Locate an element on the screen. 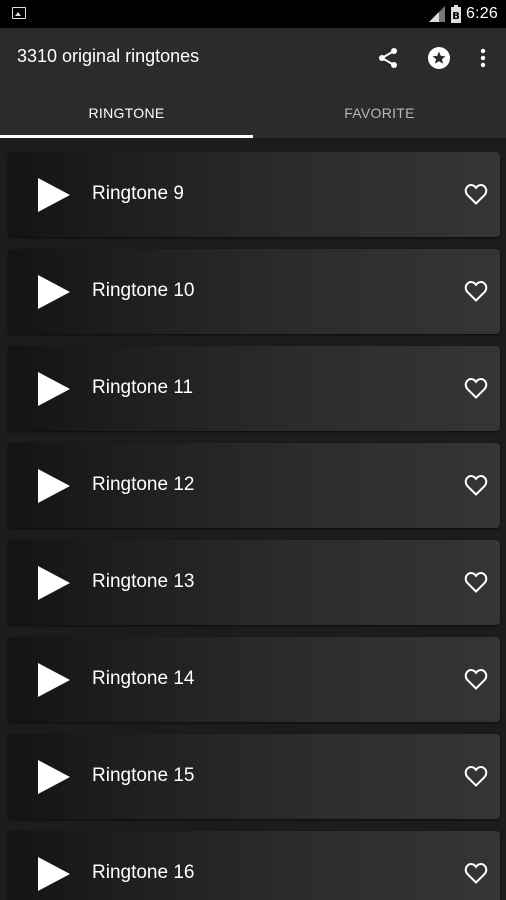 The height and width of the screenshot is (900, 506). more-options-button is located at coordinates (483, 58).